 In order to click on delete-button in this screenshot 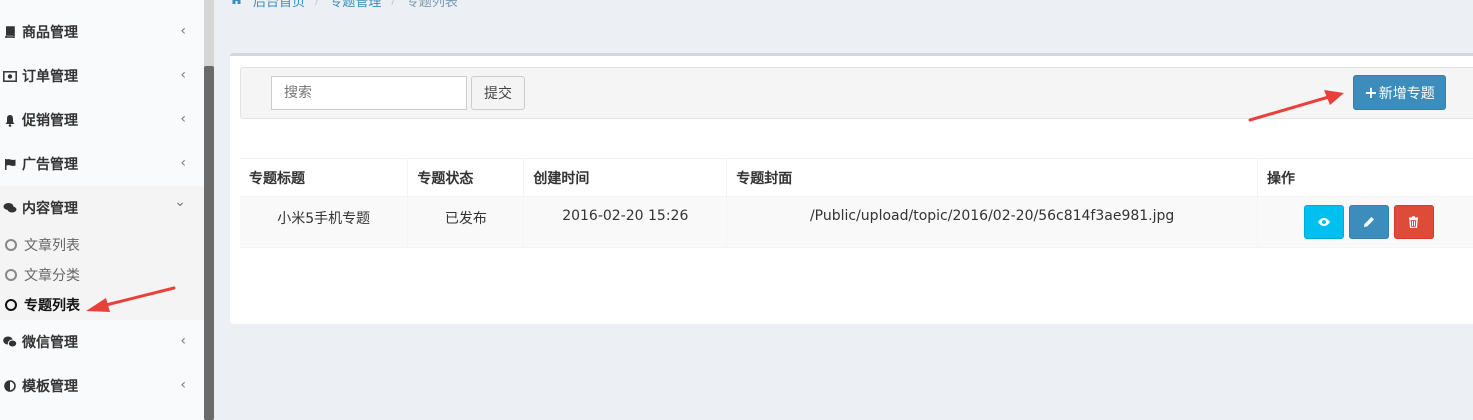, I will do `click(1413, 222)`.